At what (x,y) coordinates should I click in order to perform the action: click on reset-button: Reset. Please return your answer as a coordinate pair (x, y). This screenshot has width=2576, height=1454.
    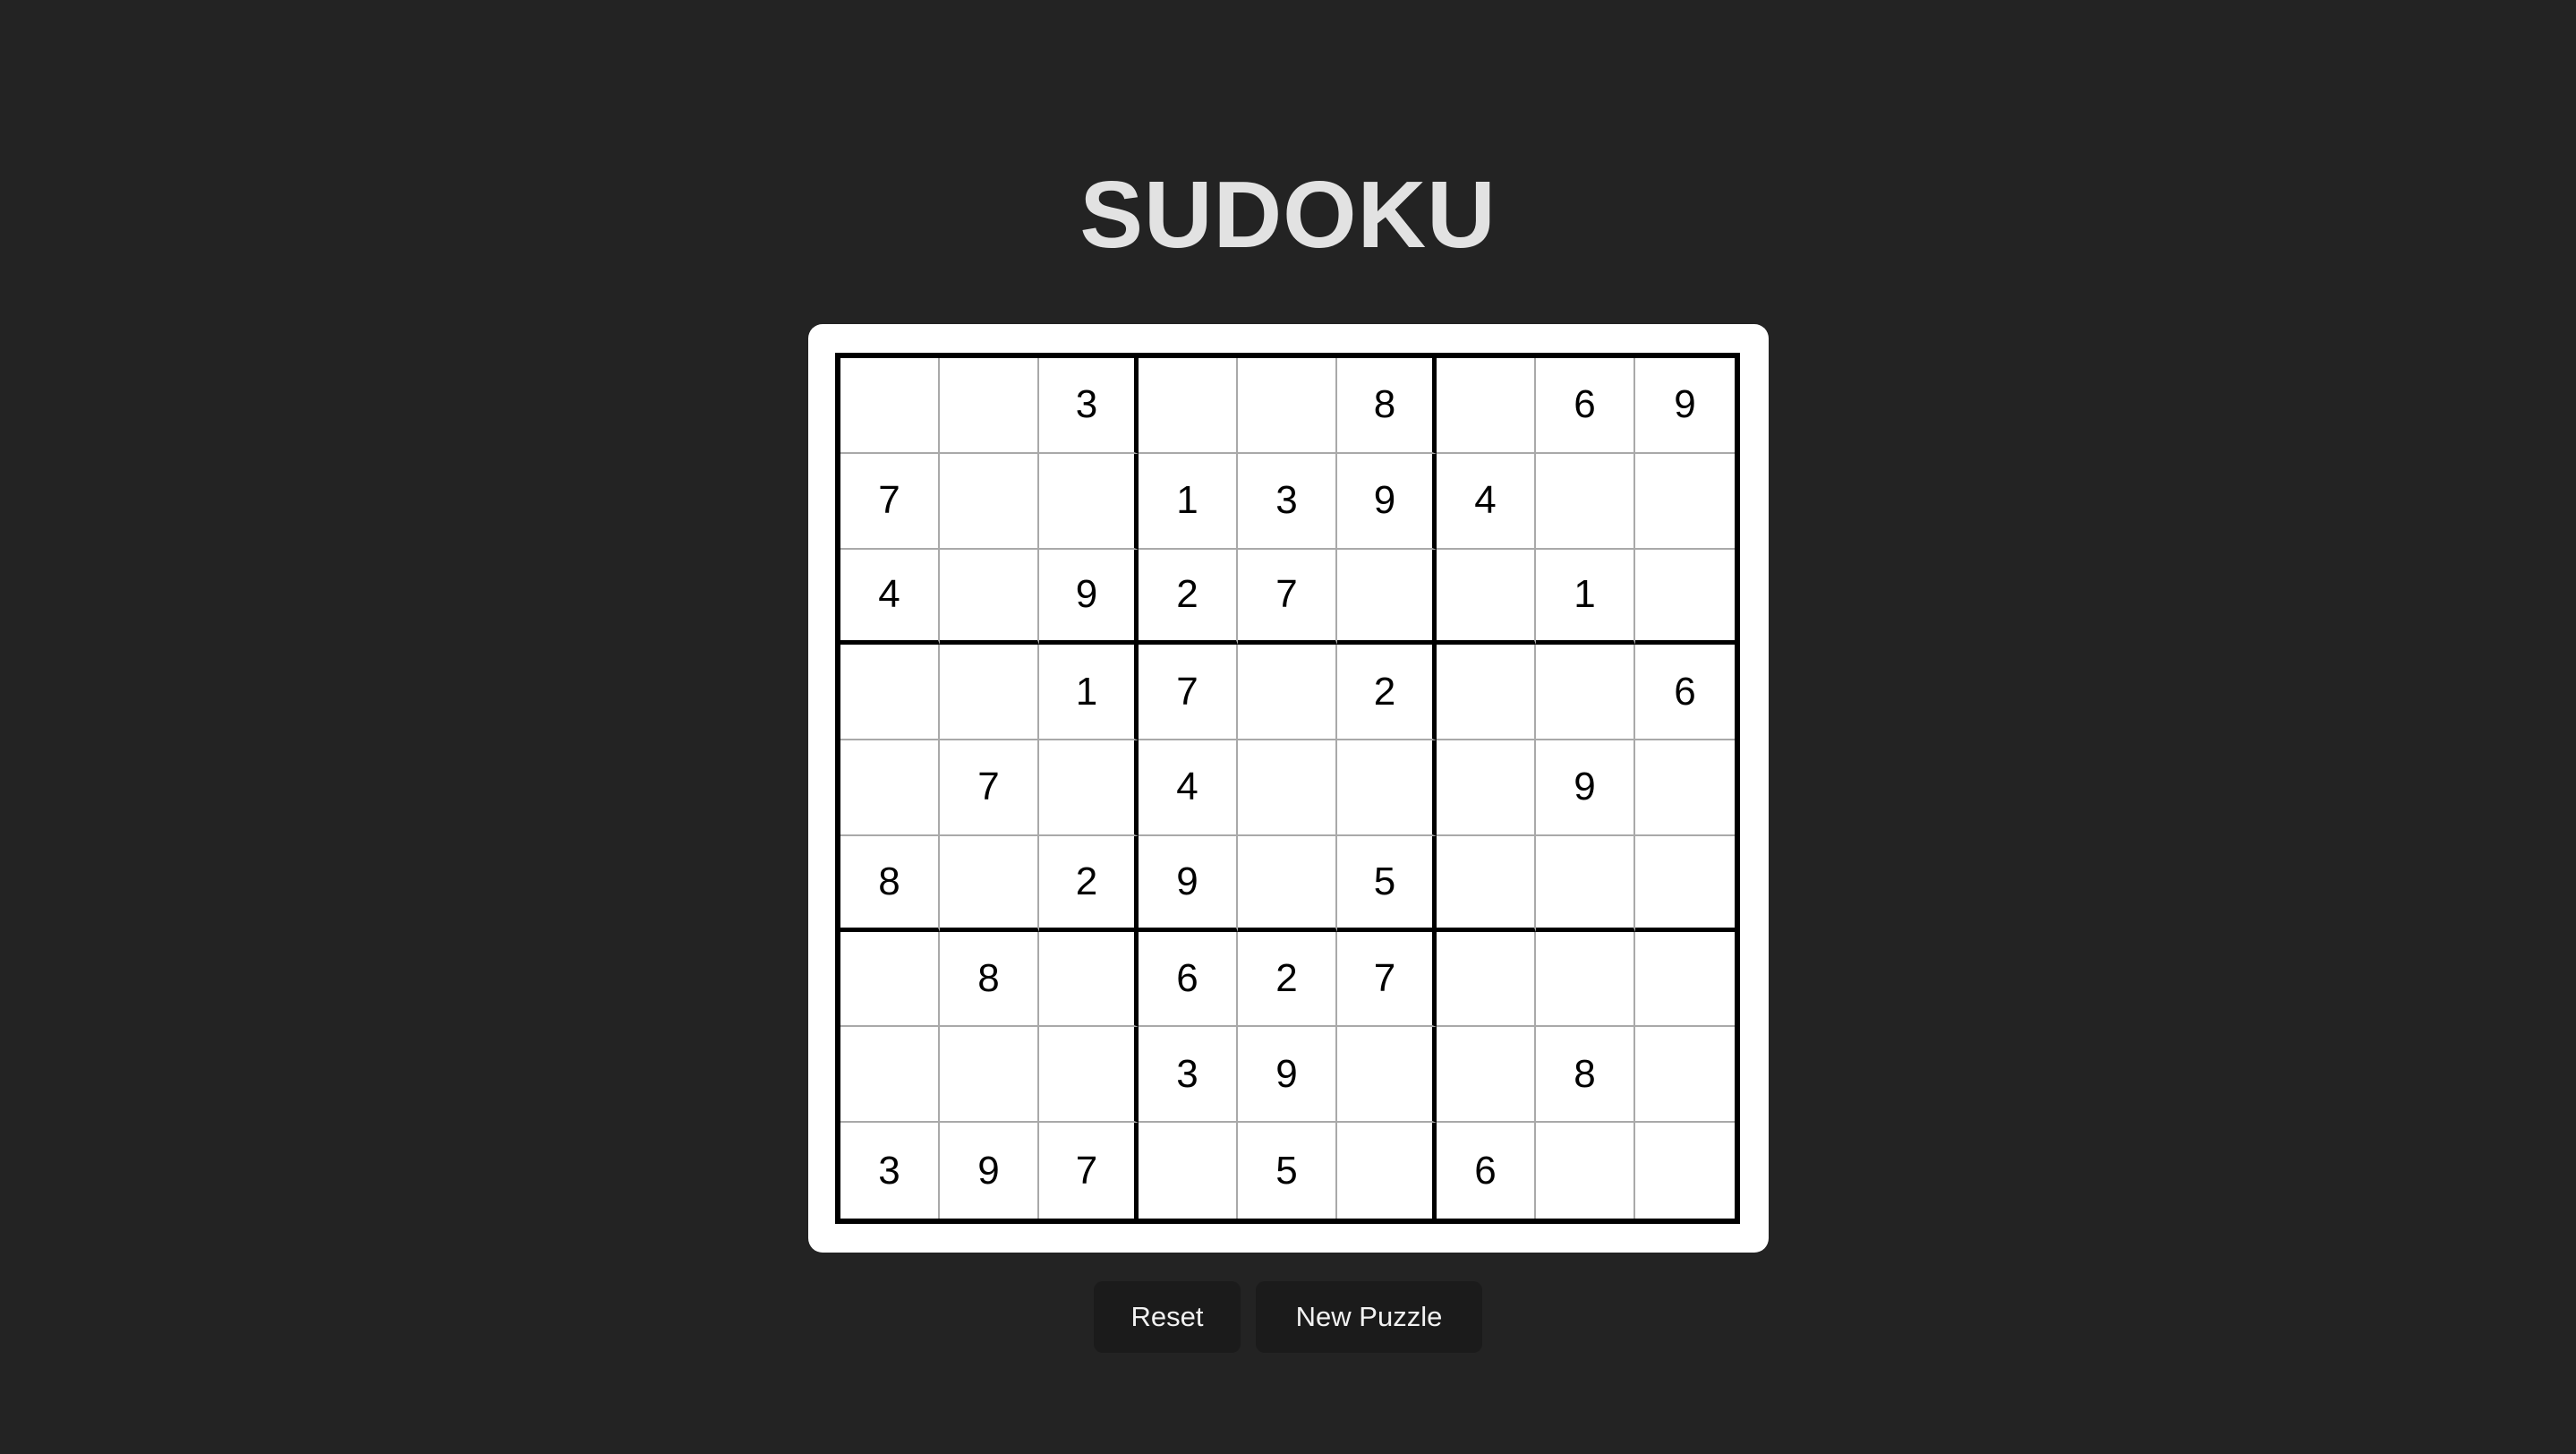
    Looking at the image, I should click on (1167, 1317).